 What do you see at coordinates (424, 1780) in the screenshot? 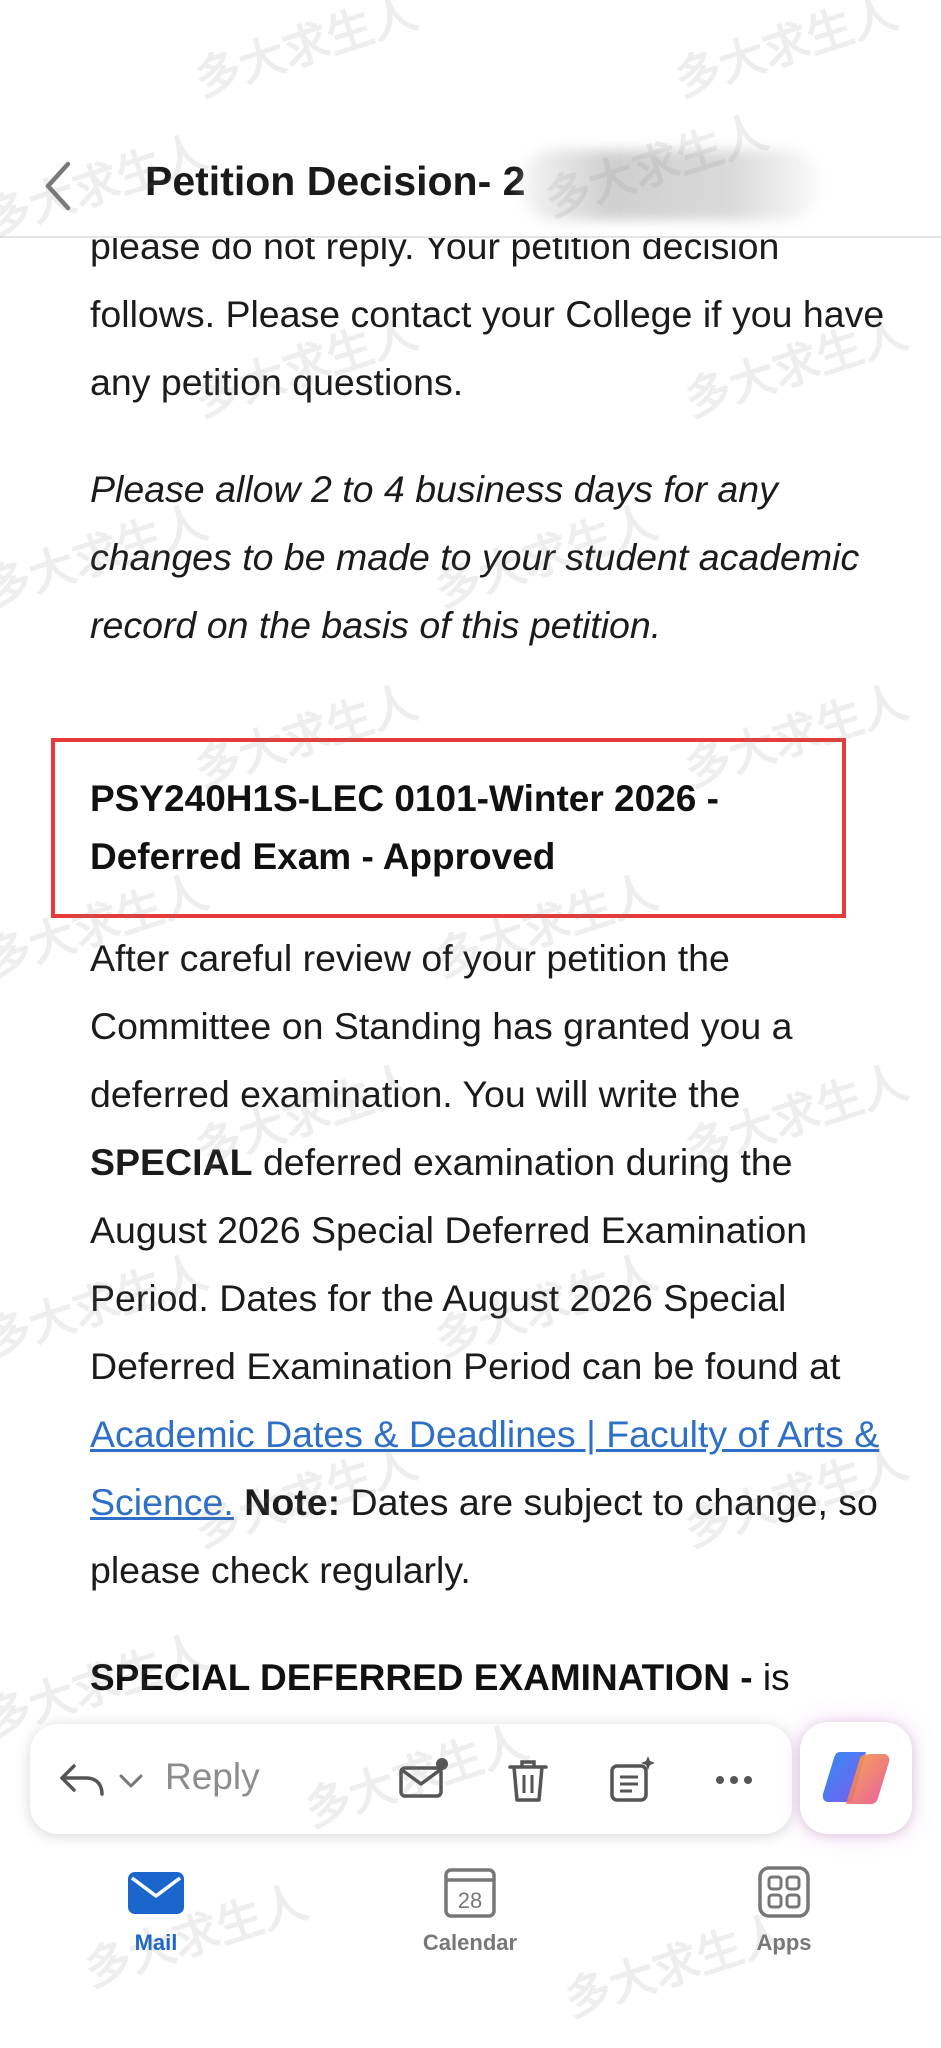
I see `envelope-unread-icon` at bounding box center [424, 1780].